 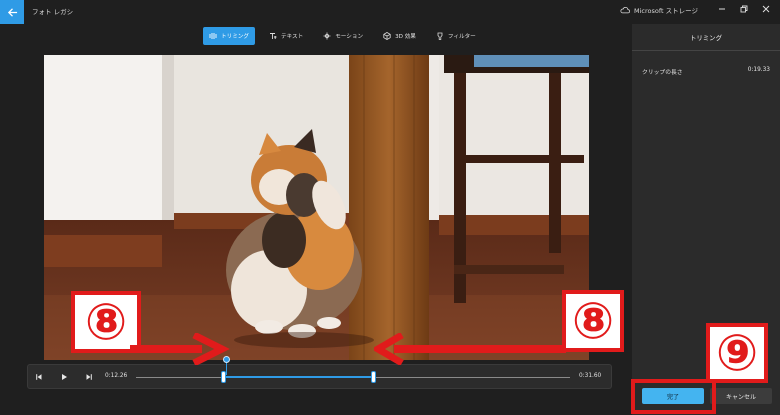 I want to click on previous-frame-button, so click(x=39, y=377).